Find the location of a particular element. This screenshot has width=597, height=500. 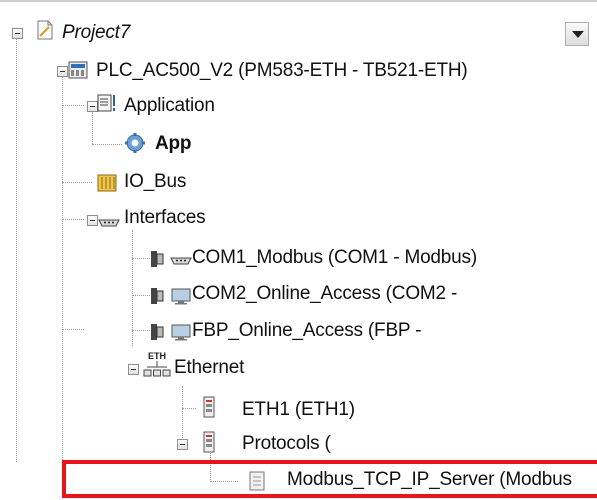

tree-item-label: COM1_Modbus (COM1 - Modbus) is located at coordinates (334, 257).